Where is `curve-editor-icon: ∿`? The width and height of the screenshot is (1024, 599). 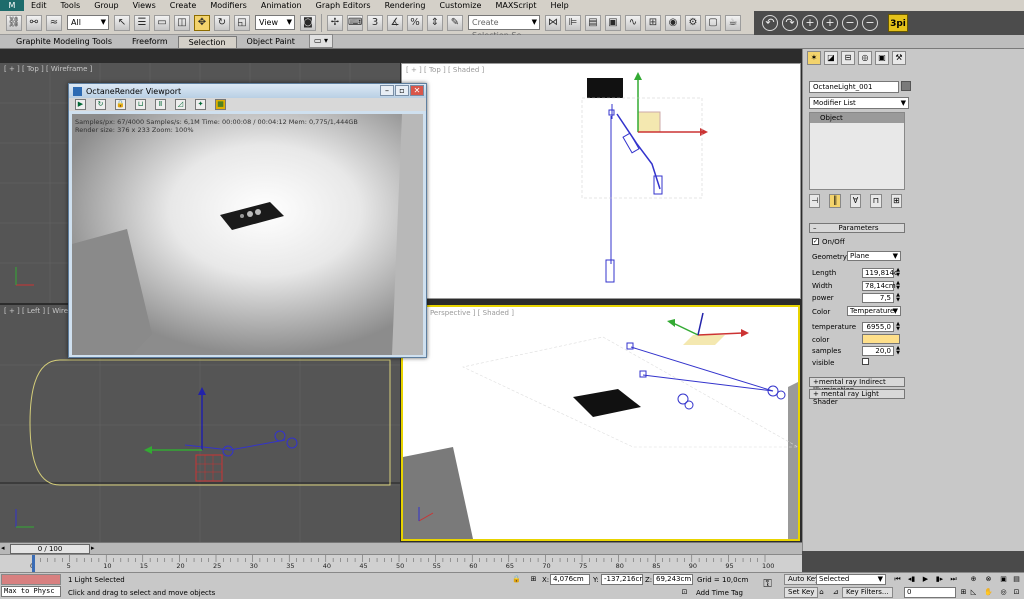 curve-editor-icon: ∿ is located at coordinates (633, 22).